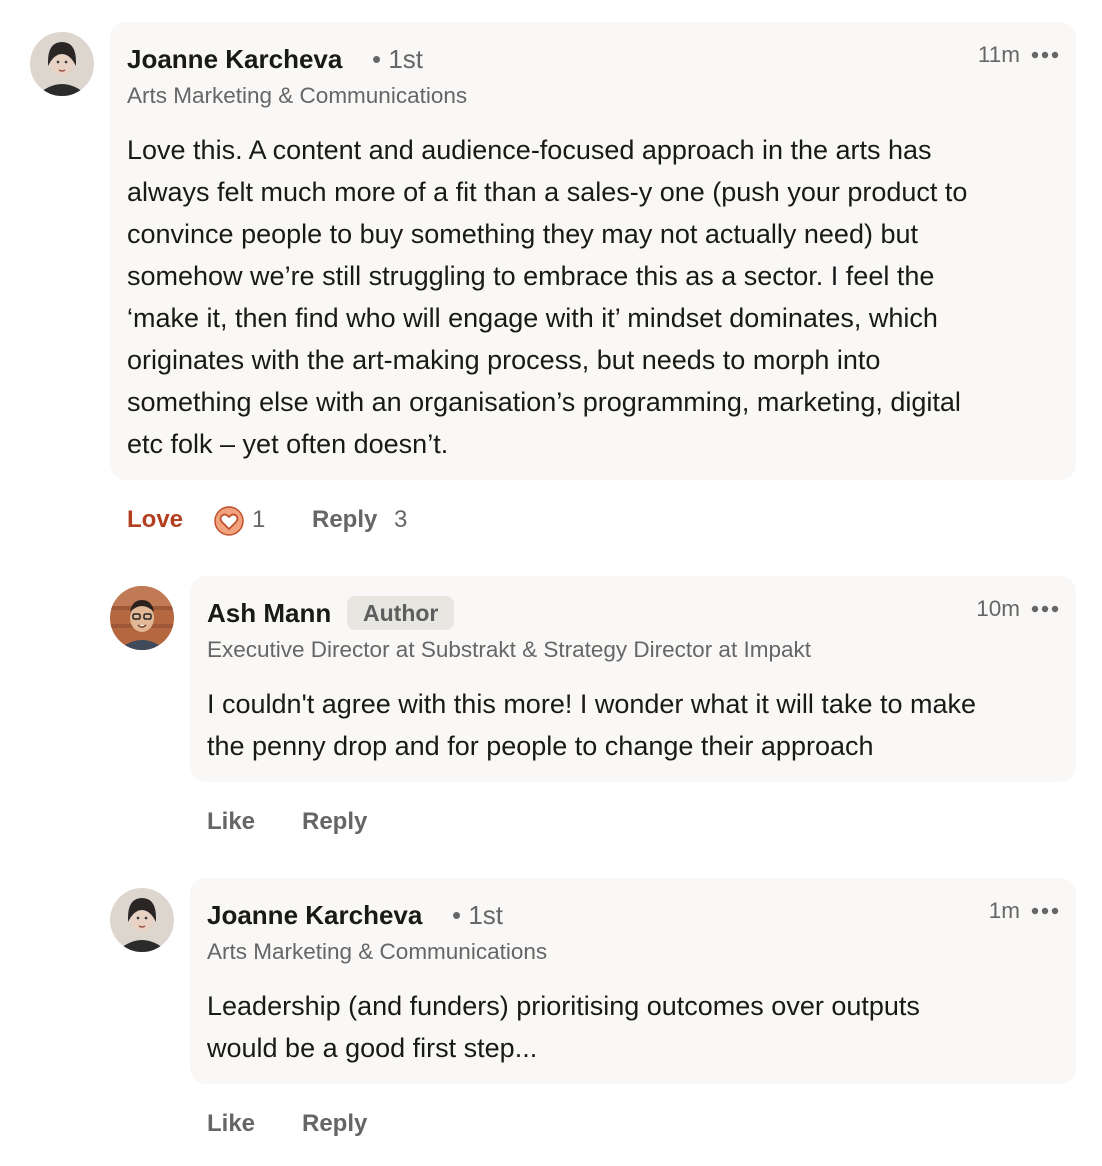  I want to click on reply-button: Reply, so click(334, 1124).